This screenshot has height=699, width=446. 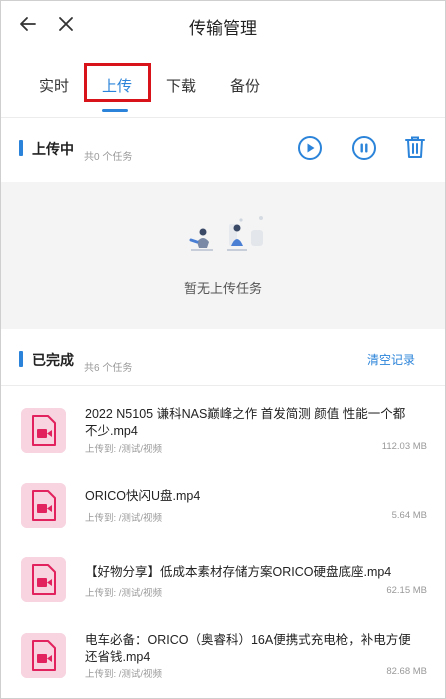 What do you see at coordinates (108, 157) in the screenshot?
I see `uploading-count: 共0 个任务` at bounding box center [108, 157].